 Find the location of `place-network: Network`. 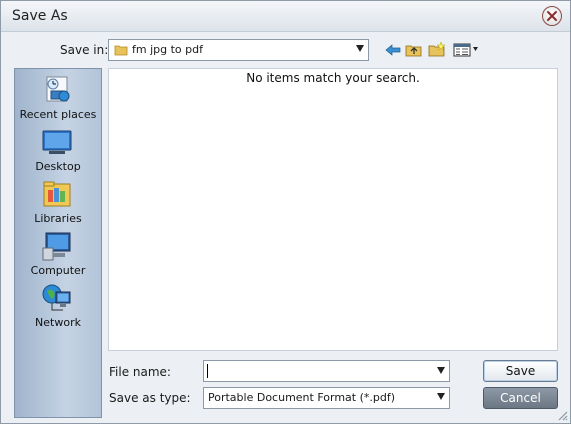

place-network: Network is located at coordinates (58, 307).